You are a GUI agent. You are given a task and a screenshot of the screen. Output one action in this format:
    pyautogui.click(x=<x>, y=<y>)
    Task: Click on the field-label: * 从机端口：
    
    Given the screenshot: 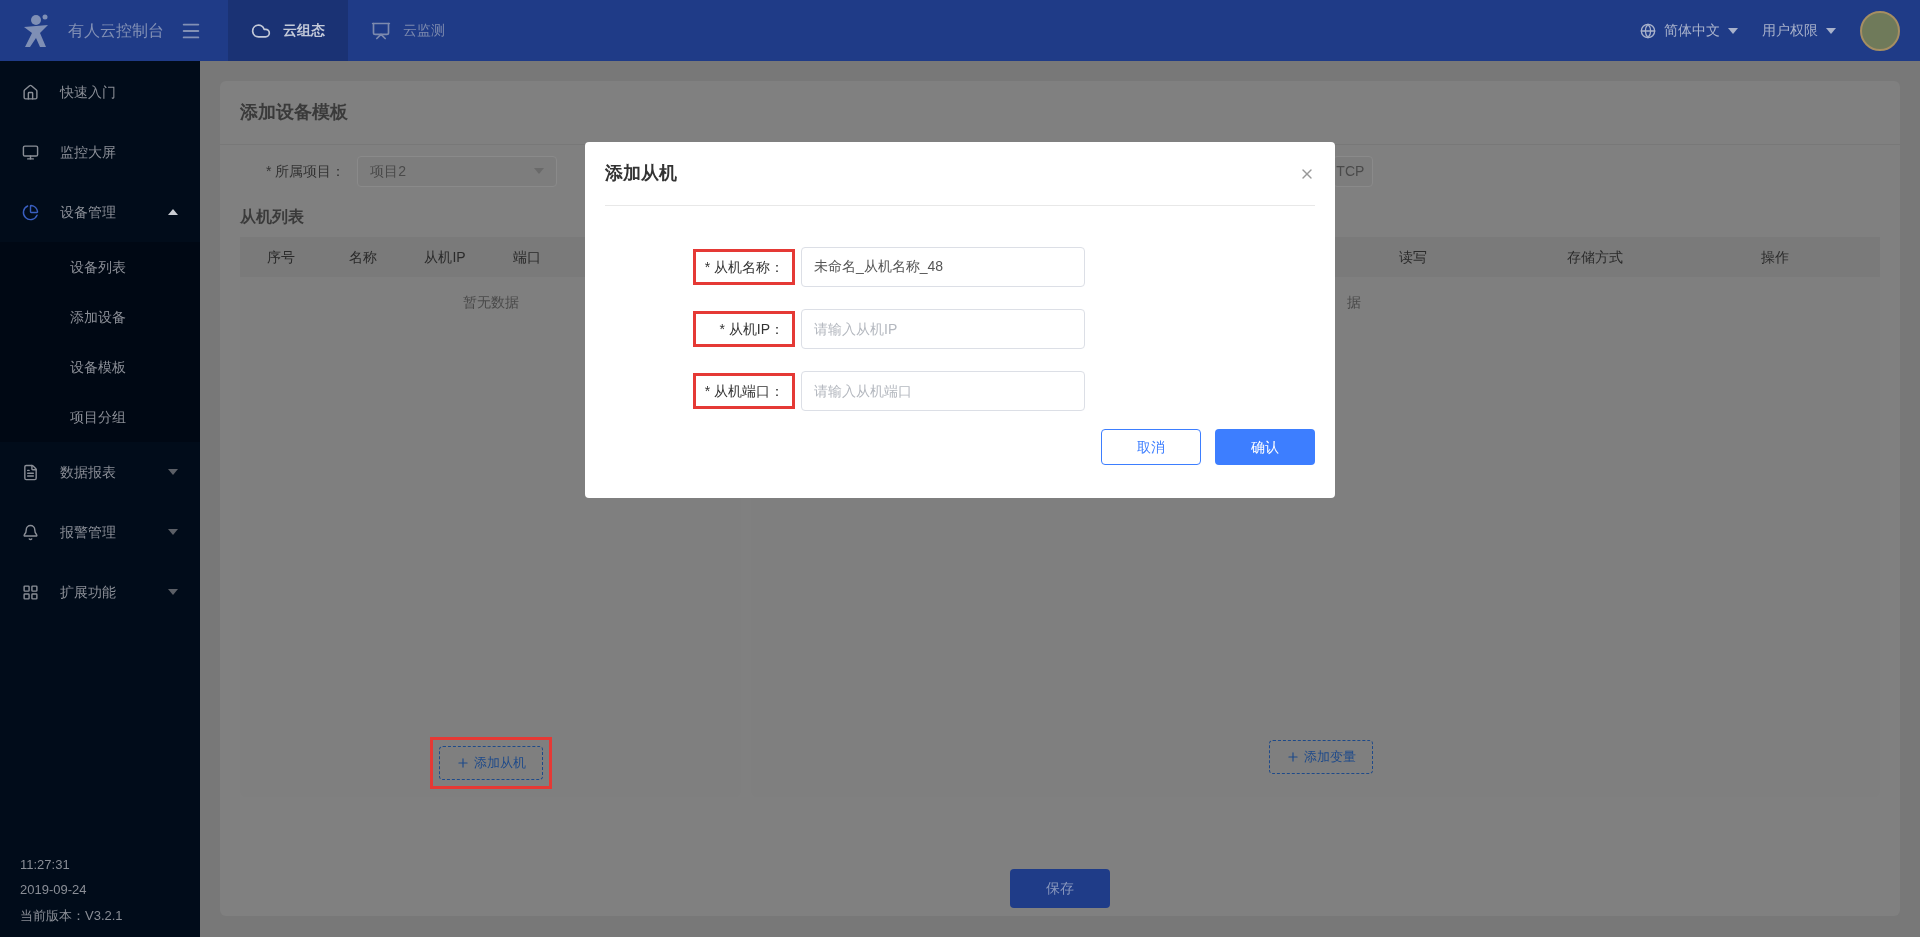 What is the action you would take?
    pyautogui.click(x=744, y=391)
    